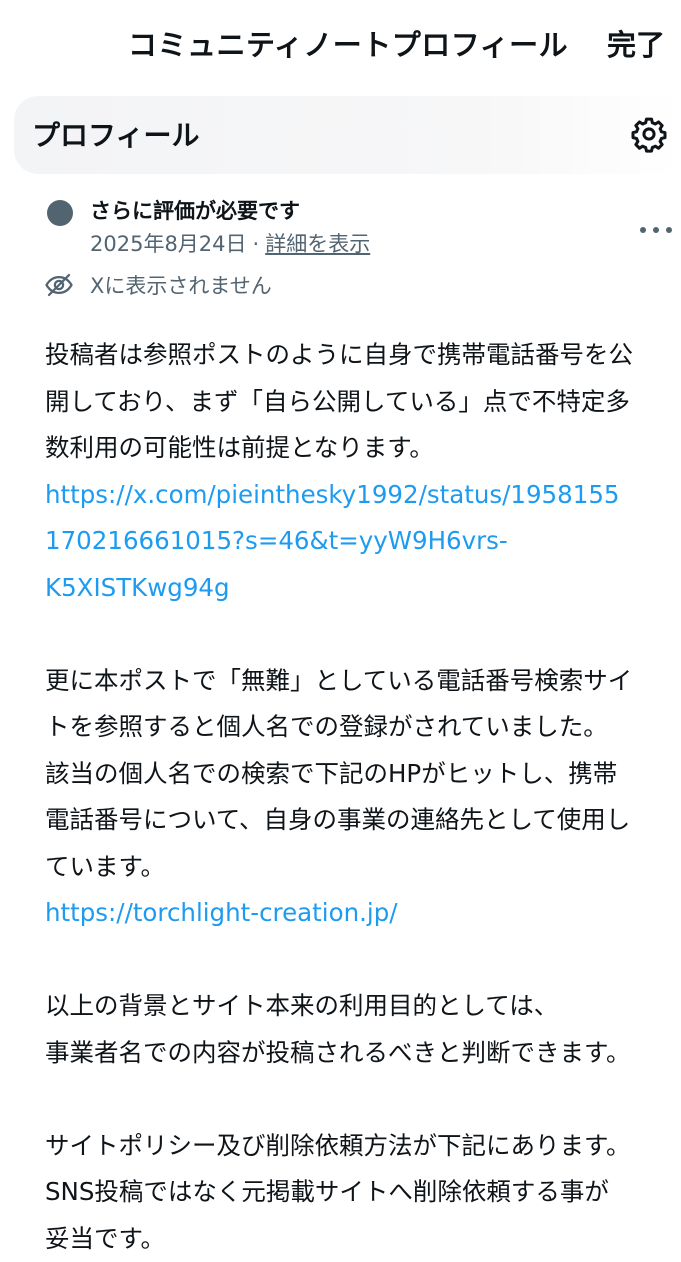 Image resolution: width=681 pixels, height=1262 pixels. What do you see at coordinates (360, 1192) in the screenshot?
I see `note-text-line: SNS投稿ではなく元掲載サイトへ削除依頼する事が` at bounding box center [360, 1192].